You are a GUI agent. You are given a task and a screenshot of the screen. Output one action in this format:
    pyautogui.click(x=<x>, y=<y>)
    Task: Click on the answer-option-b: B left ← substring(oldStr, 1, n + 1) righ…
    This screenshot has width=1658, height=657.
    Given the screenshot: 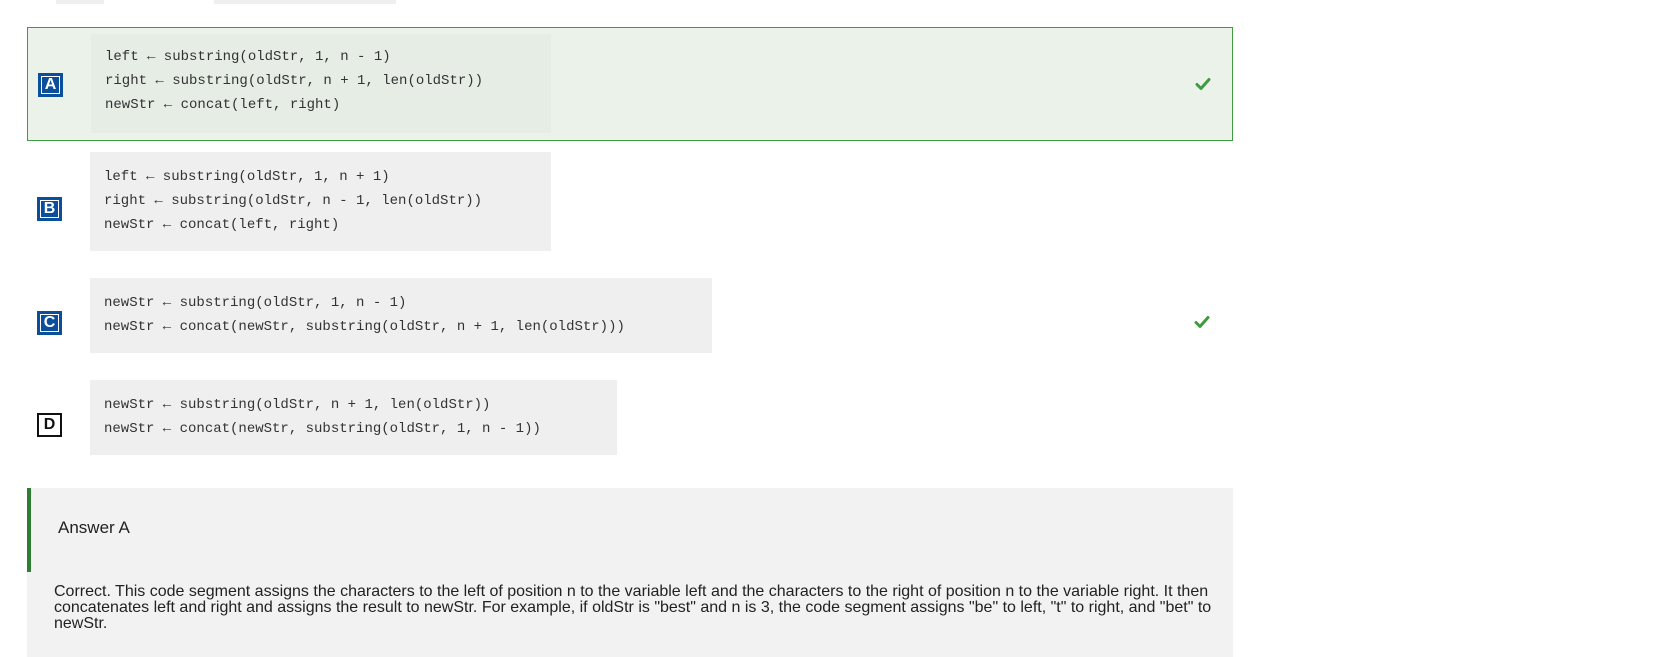 What is the action you would take?
    pyautogui.click(x=630, y=202)
    